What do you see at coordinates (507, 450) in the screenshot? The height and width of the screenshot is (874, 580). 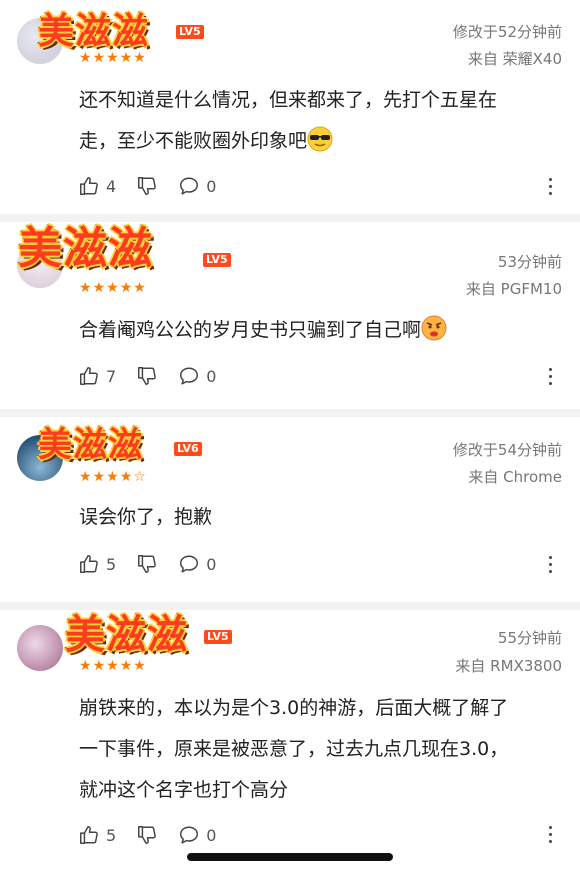 I see `post-time: 修改于54分钟前` at bounding box center [507, 450].